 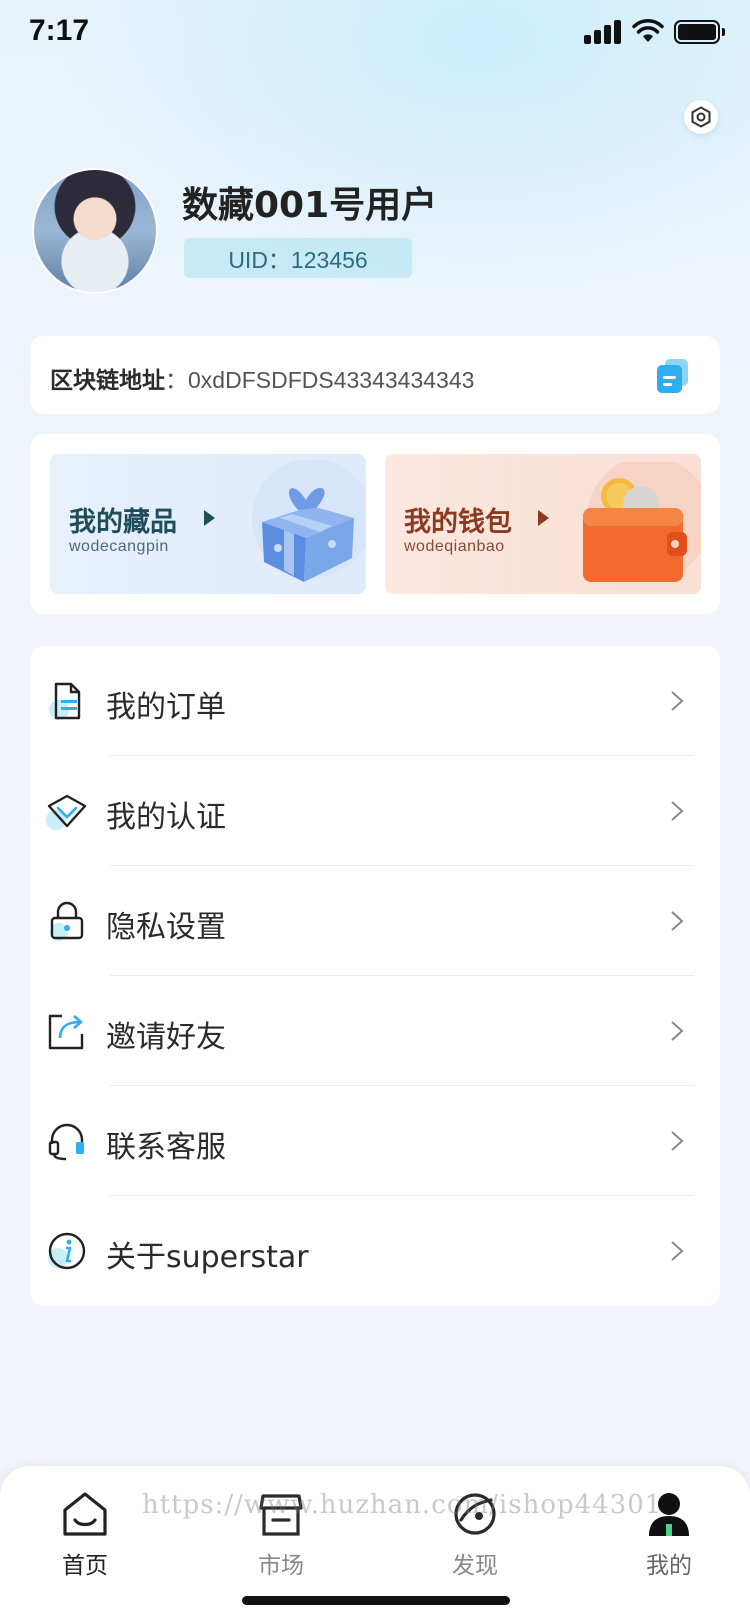 What do you see at coordinates (375, 1031) in the screenshot?
I see `menu-item-invite: 邀请好友` at bounding box center [375, 1031].